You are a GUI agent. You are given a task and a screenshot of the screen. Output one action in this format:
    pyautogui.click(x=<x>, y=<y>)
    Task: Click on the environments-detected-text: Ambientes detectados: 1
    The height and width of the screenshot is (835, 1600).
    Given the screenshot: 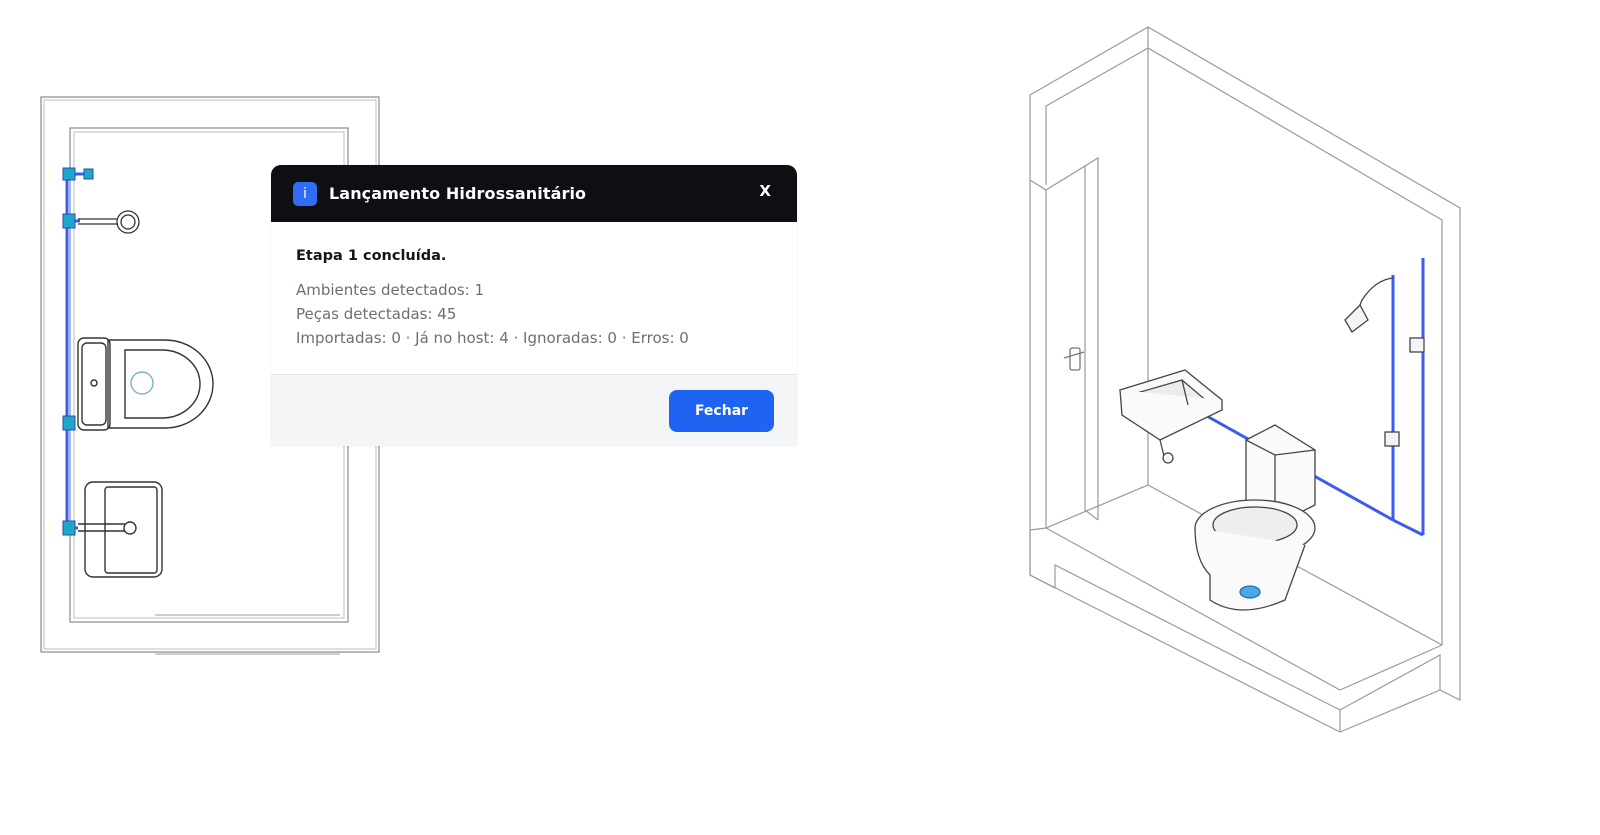 What is the action you would take?
    pyautogui.click(x=390, y=290)
    